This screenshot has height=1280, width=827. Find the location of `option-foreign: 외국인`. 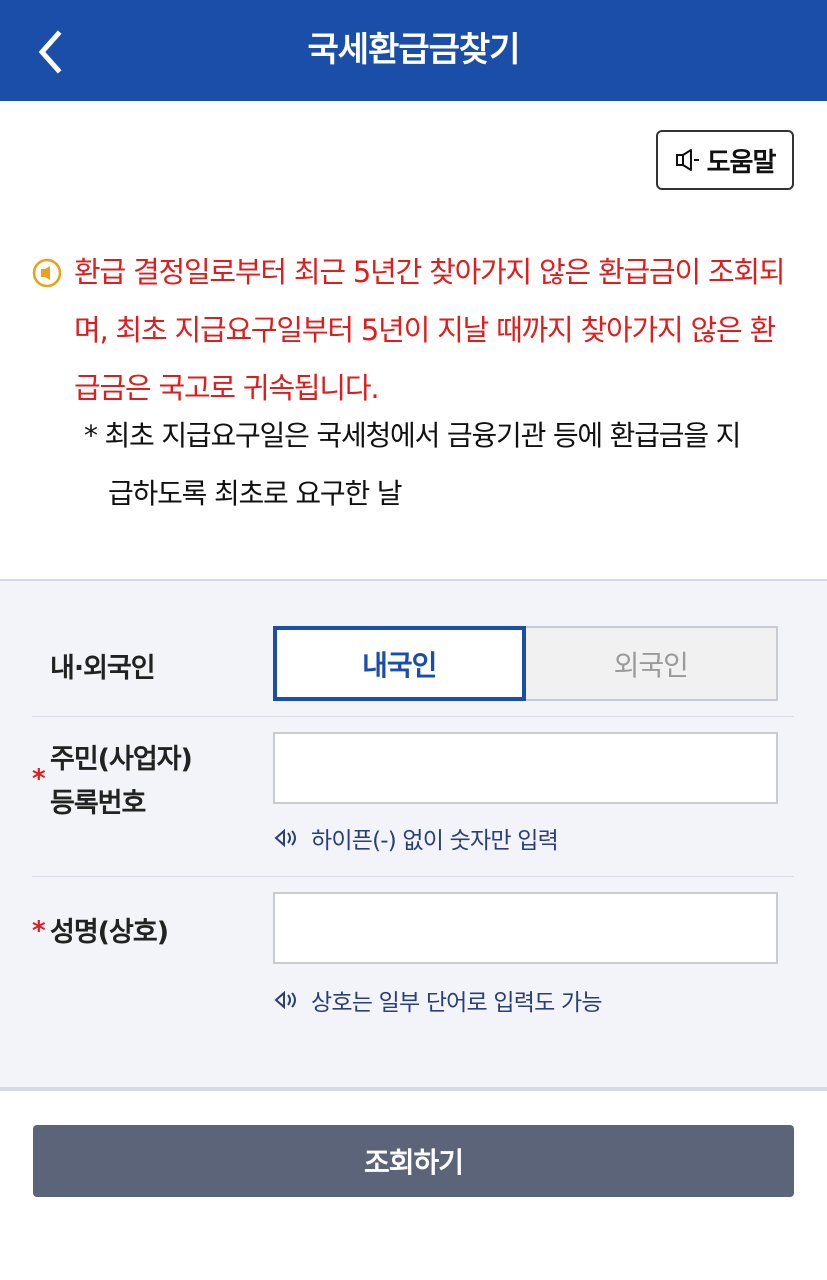

option-foreign: 외국인 is located at coordinates (651, 663).